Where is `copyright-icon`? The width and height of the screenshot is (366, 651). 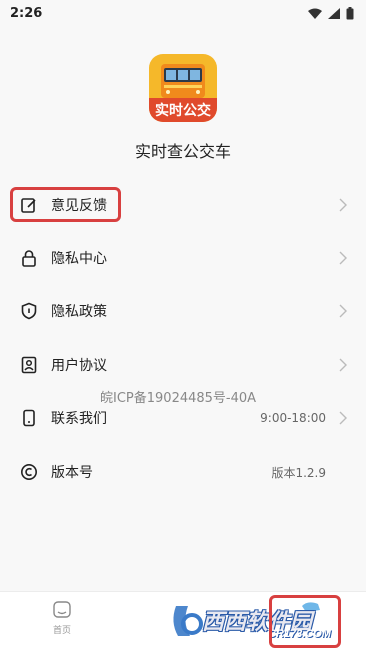
copyright-icon is located at coordinates (29, 472).